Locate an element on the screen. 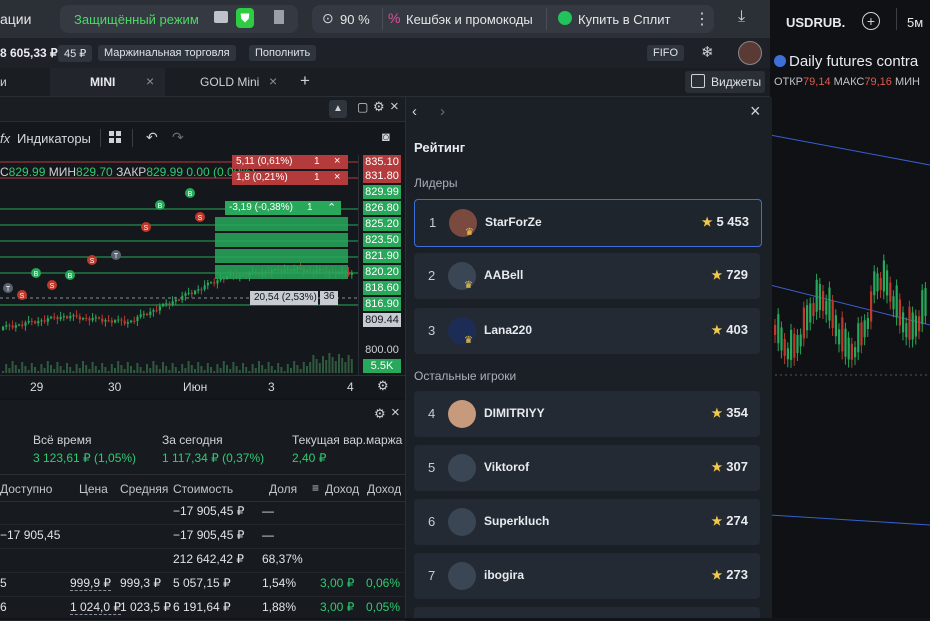  table-row: −17 905,45 ₽ — is located at coordinates (202, 512).